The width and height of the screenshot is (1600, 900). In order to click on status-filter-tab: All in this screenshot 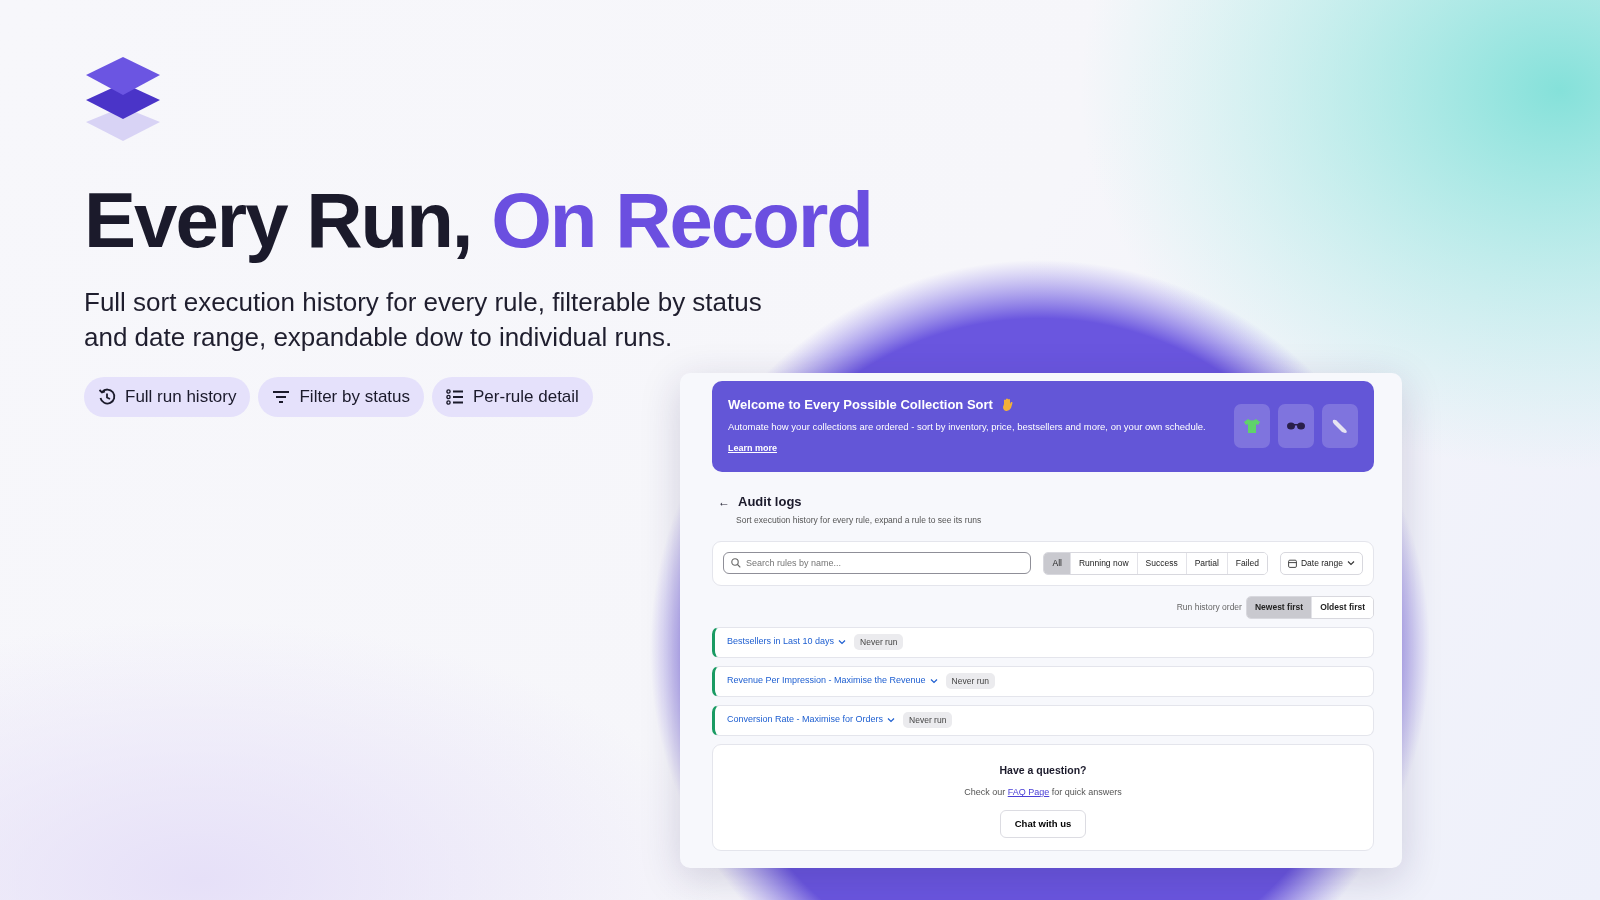, I will do `click(1057, 563)`.